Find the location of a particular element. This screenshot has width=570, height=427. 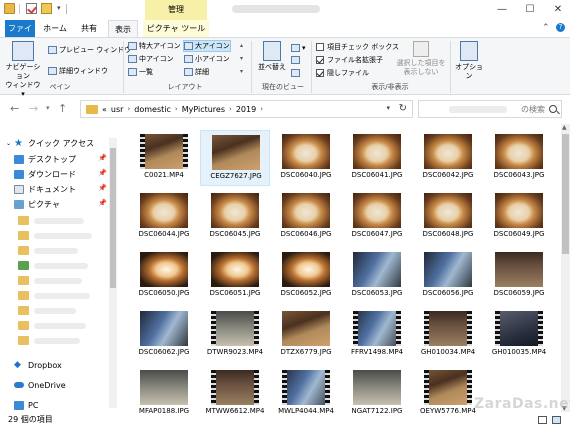

minimize-button: — is located at coordinates (502, 9).